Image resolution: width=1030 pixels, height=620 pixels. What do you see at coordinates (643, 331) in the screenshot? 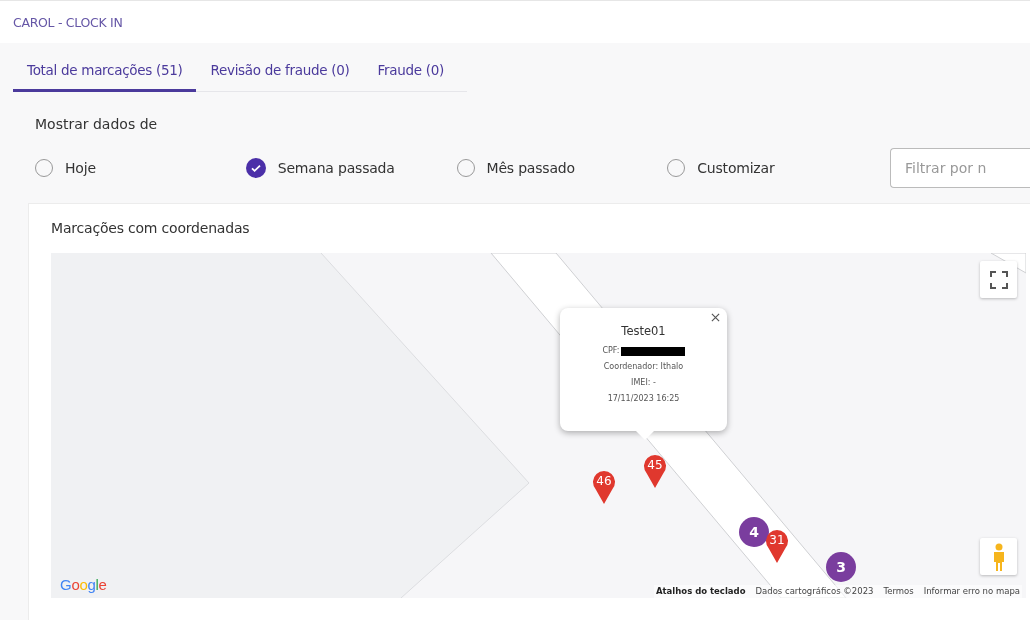
I see `popup-title: Teste01` at bounding box center [643, 331].